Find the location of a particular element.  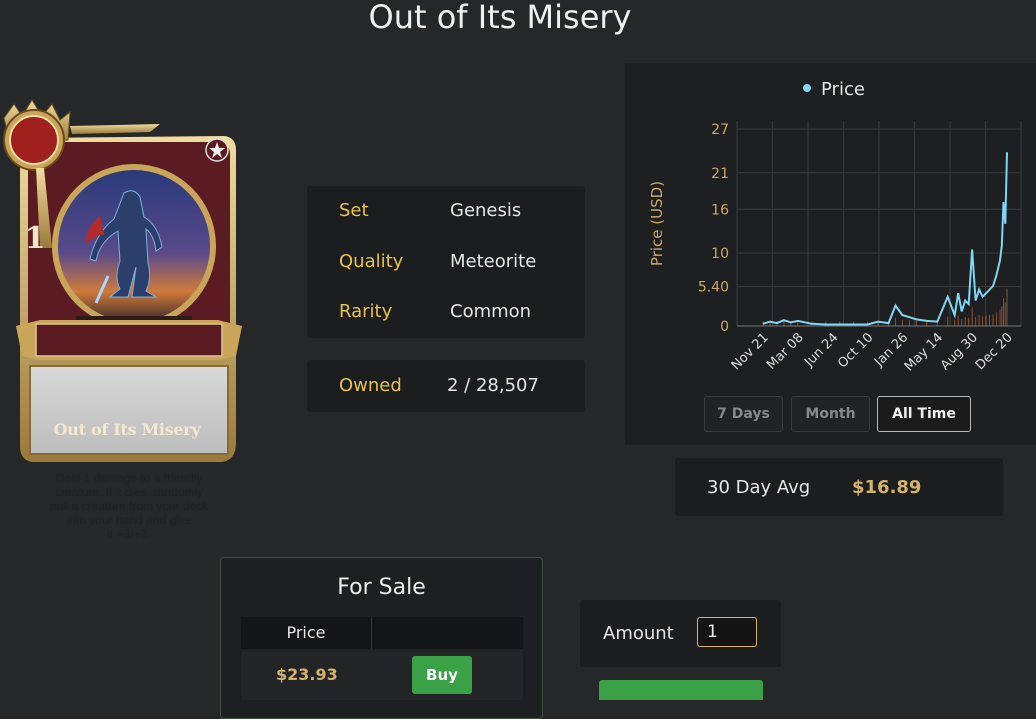

y-tick-label: 0 is located at coordinates (724, 327).